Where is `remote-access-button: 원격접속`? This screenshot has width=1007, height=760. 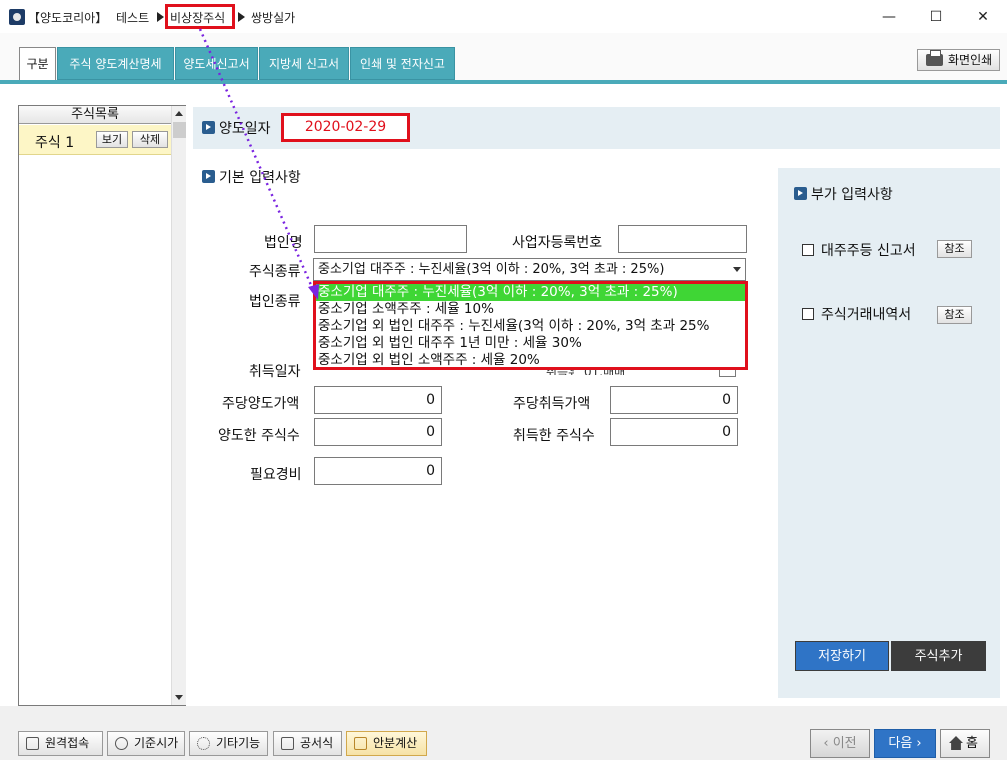
remote-access-button: 원격접속 is located at coordinates (60, 743).